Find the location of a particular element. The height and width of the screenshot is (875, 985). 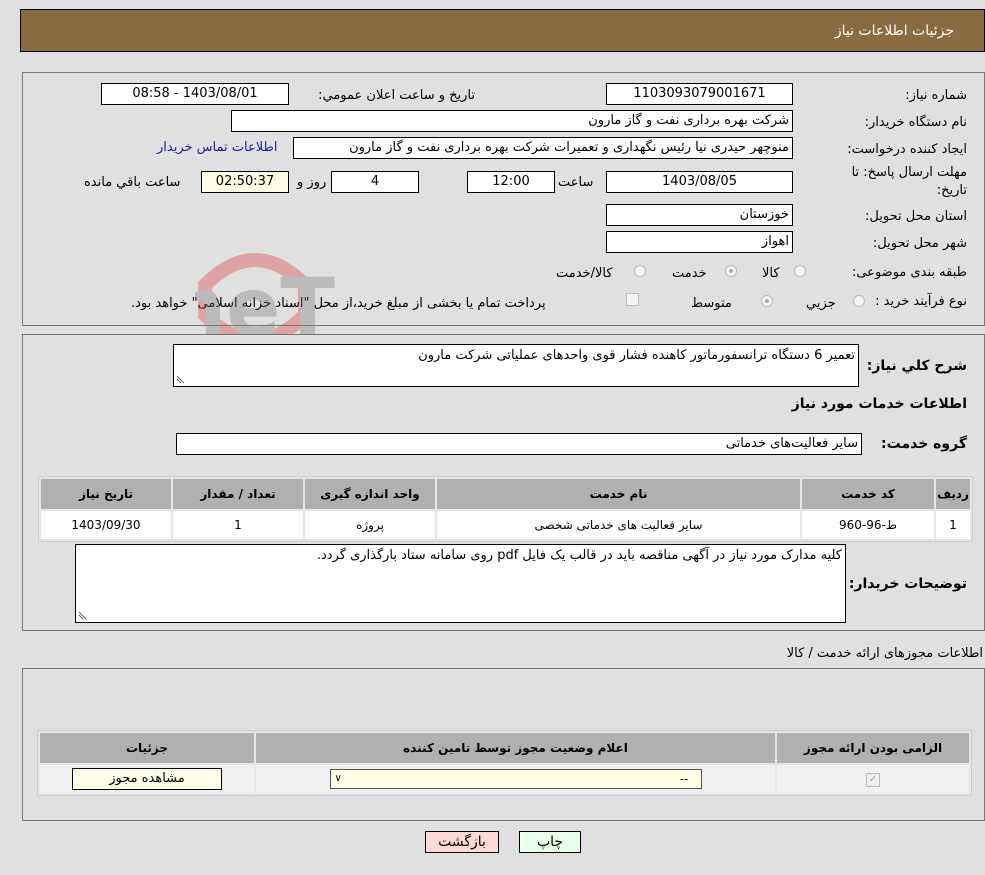

col-service-name: نام خدمت is located at coordinates (618, 494).